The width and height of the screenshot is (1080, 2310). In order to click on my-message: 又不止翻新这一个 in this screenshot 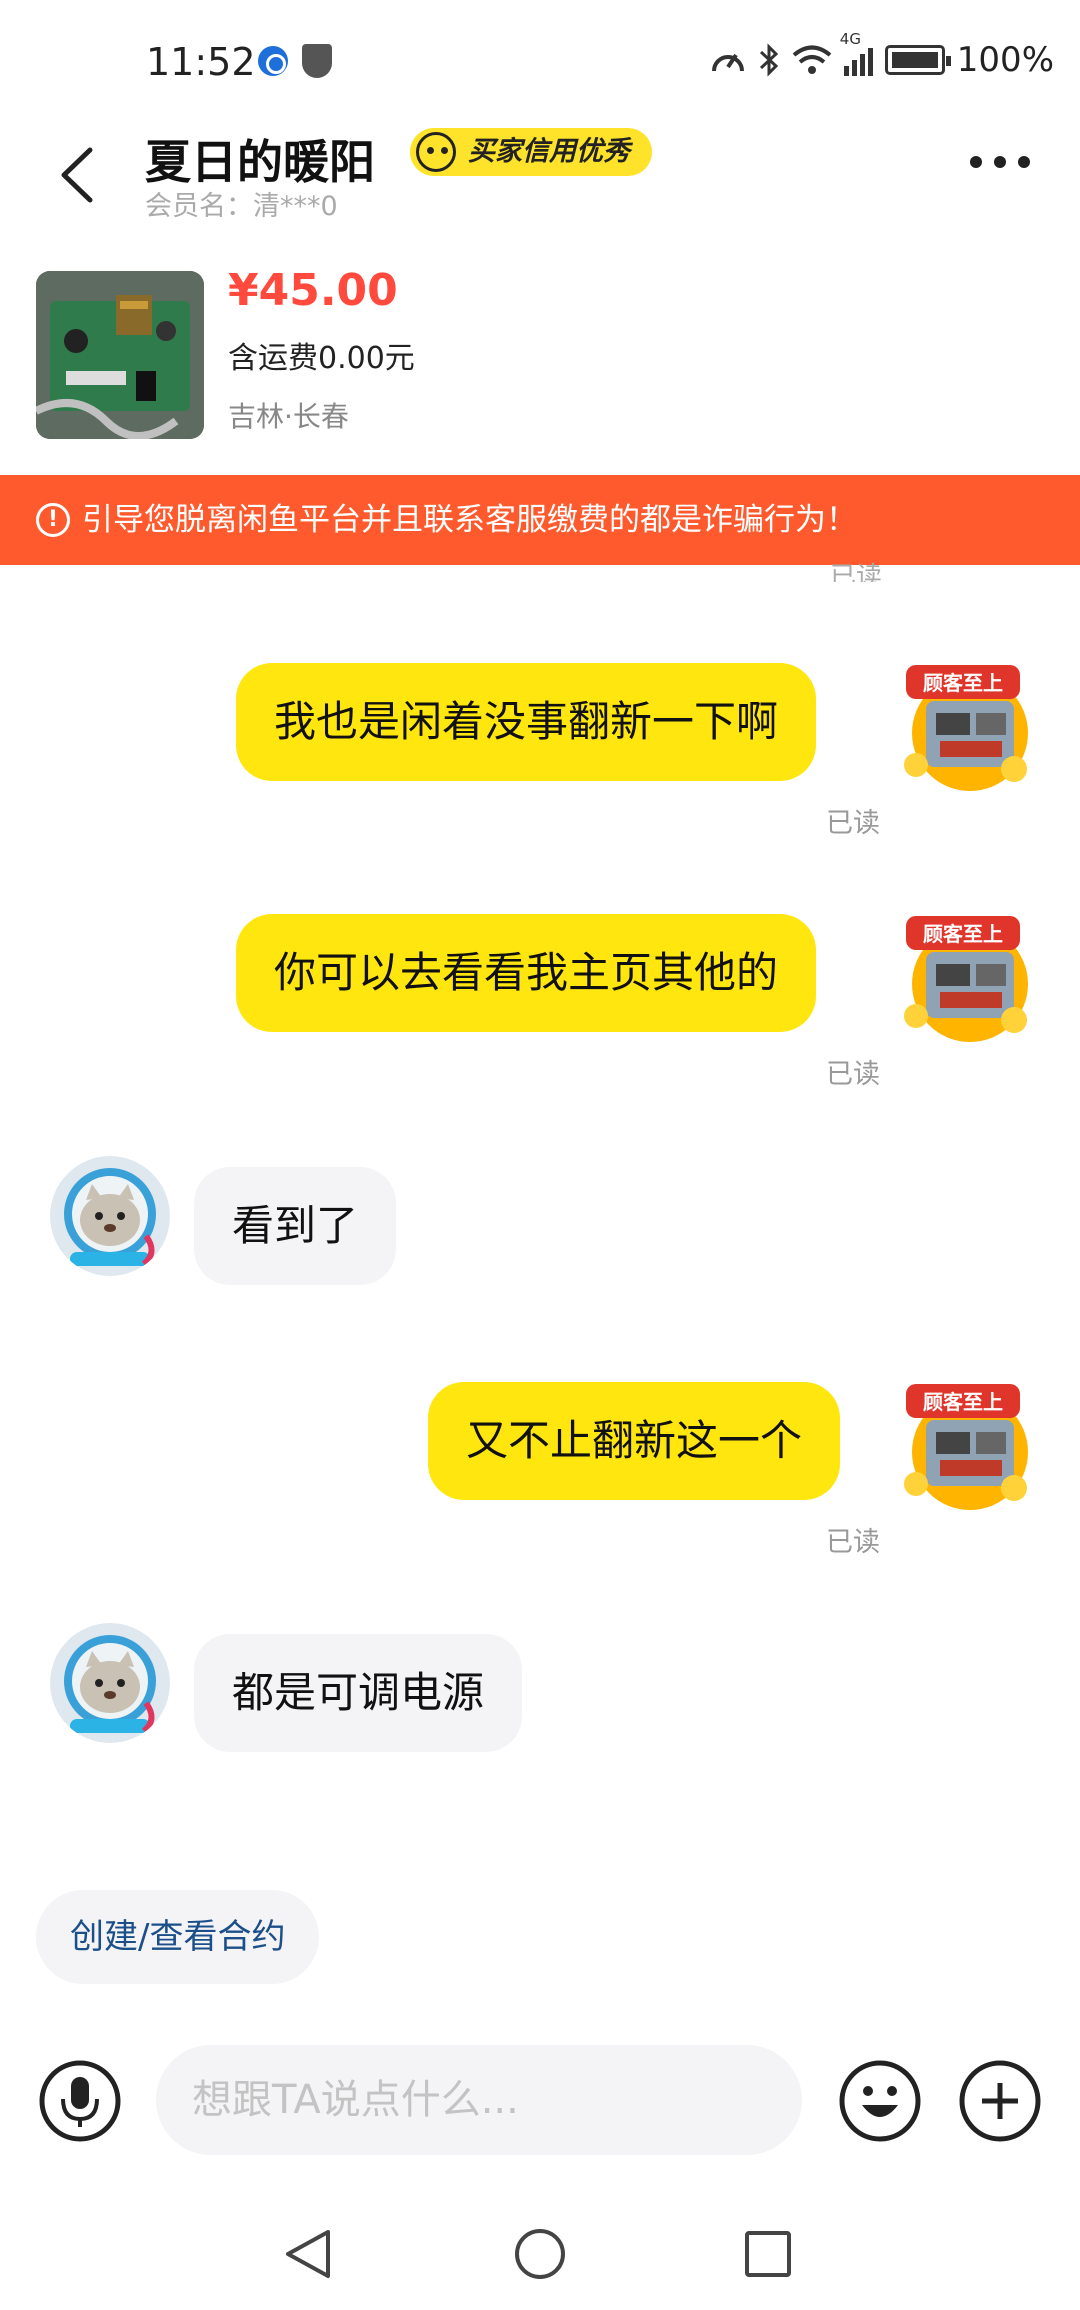, I will do `click(634, 1441)`.